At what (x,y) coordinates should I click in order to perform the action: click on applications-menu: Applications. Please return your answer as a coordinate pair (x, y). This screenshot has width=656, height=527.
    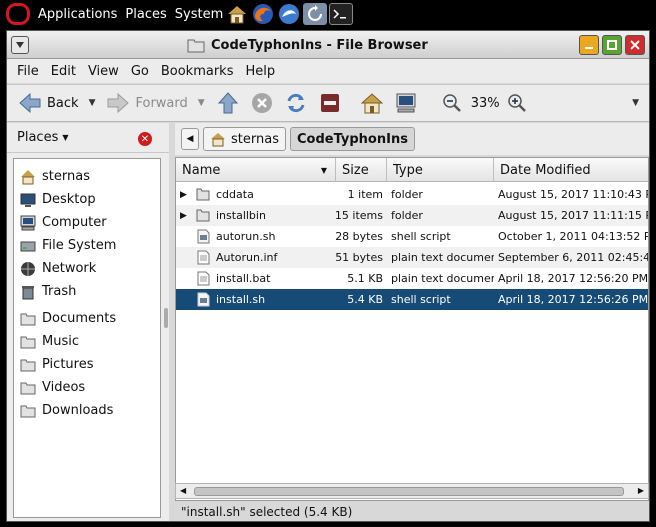
    Looking at the image, I should click on (77, 14).